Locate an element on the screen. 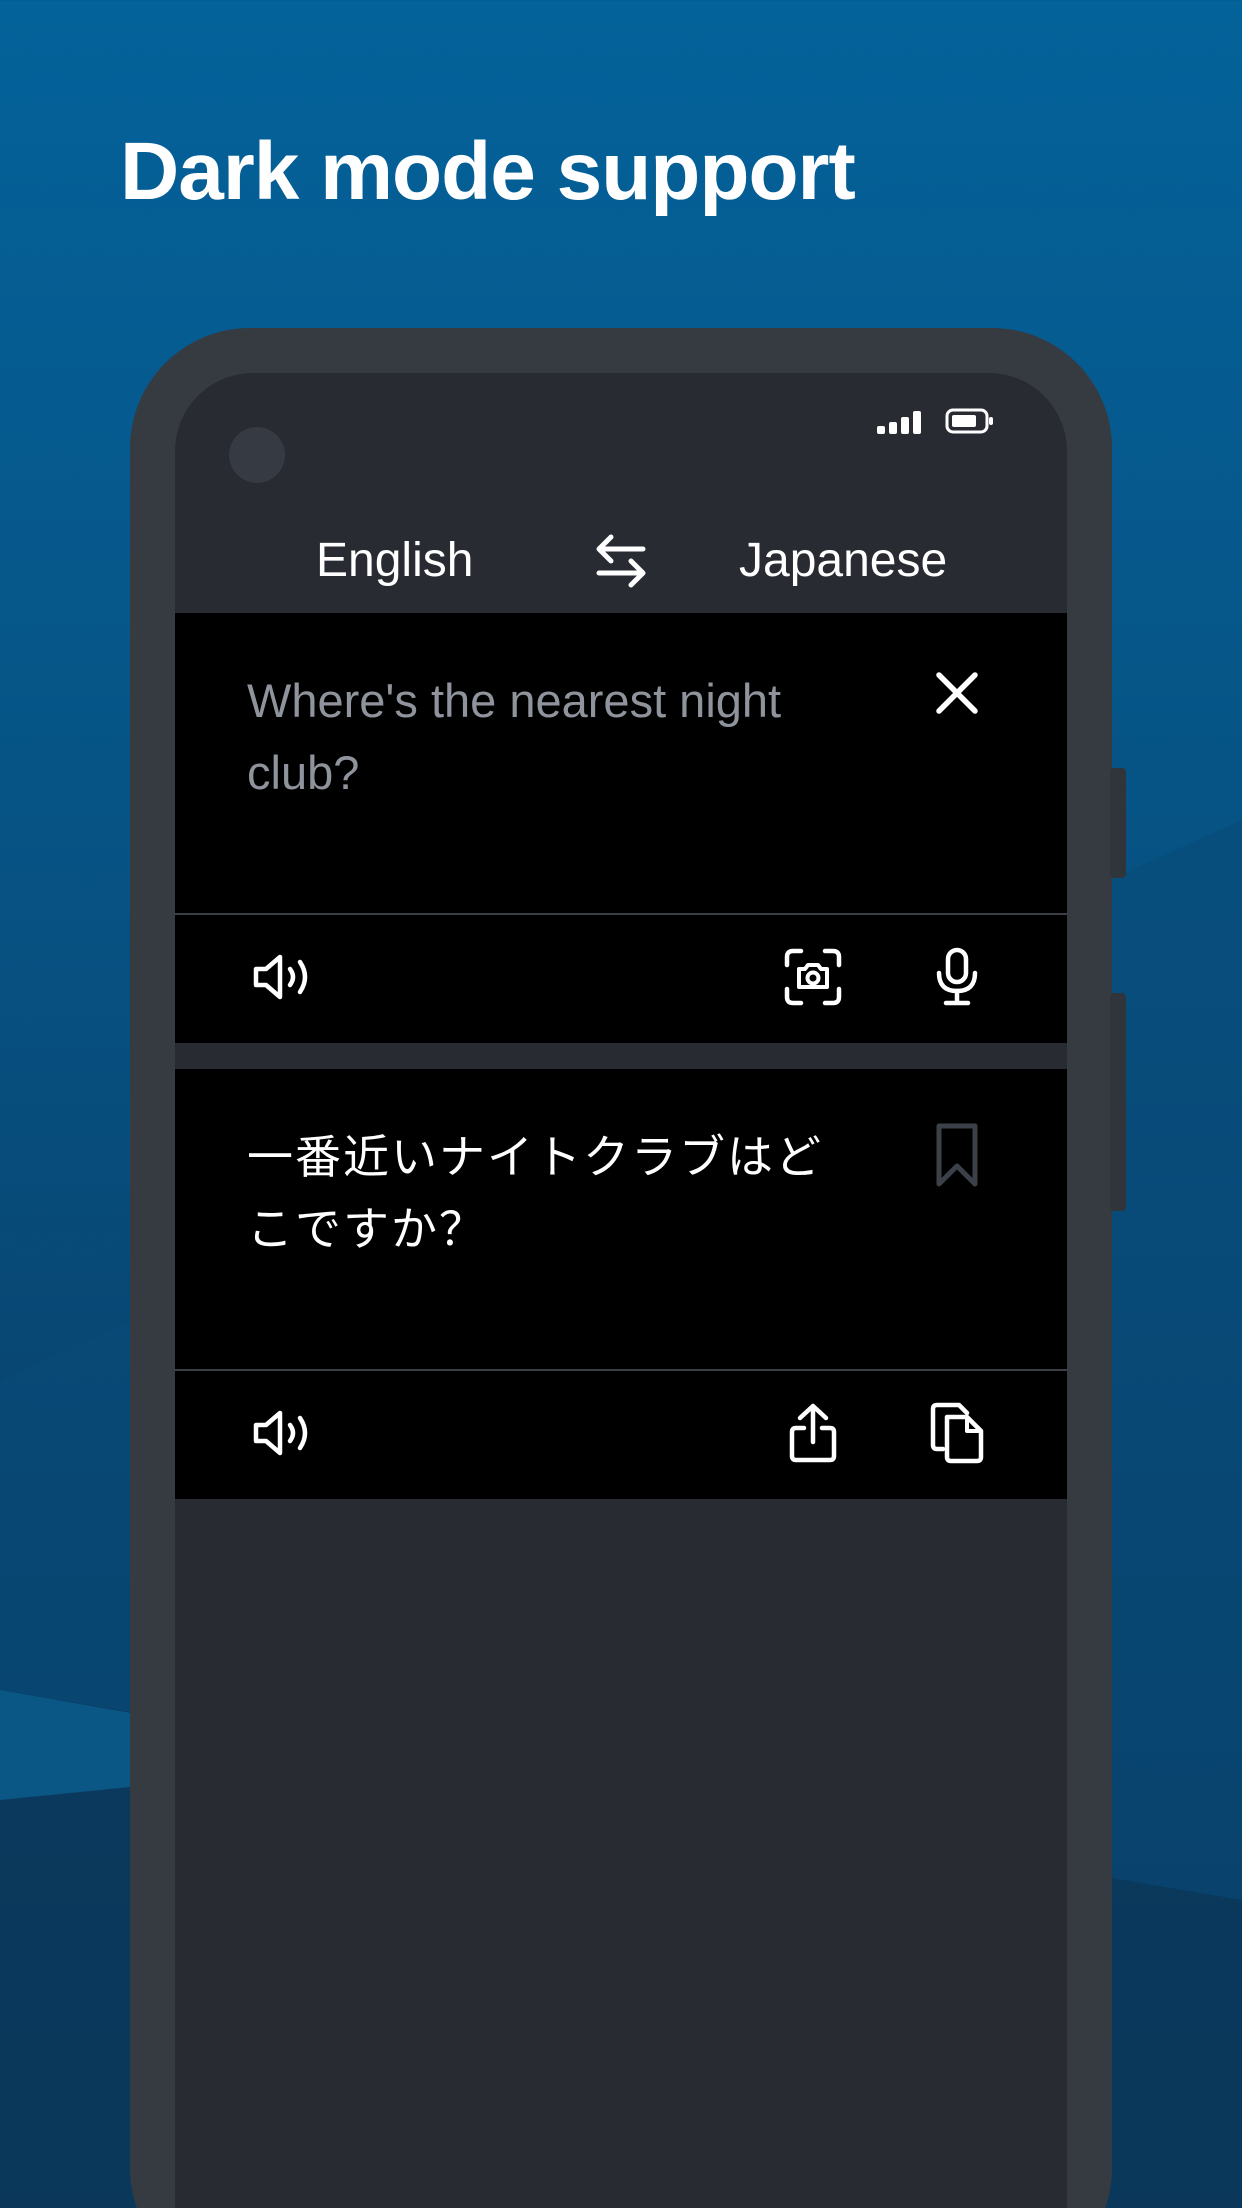 This screenshot has height=2208, width=1242. signal-icon is located at coordinates (900, 423).